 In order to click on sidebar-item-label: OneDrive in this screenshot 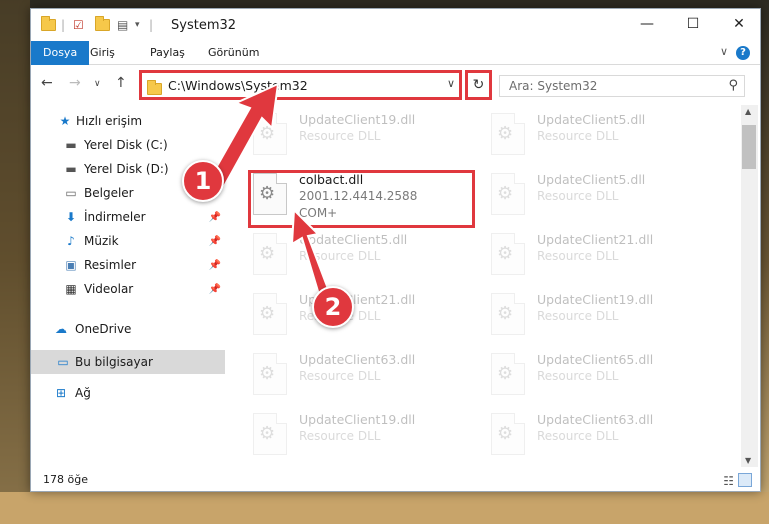, I will do `click(103, 329)`.